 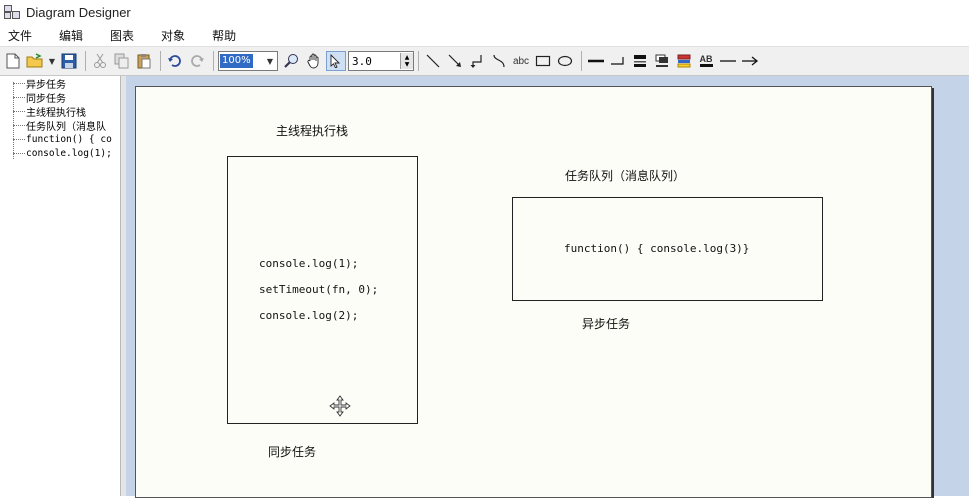 What do you see at coordinates (56, 113) in the screenshot?
I see `tree-item-label: 主线程执行栈` at bounding box center [56, 113].